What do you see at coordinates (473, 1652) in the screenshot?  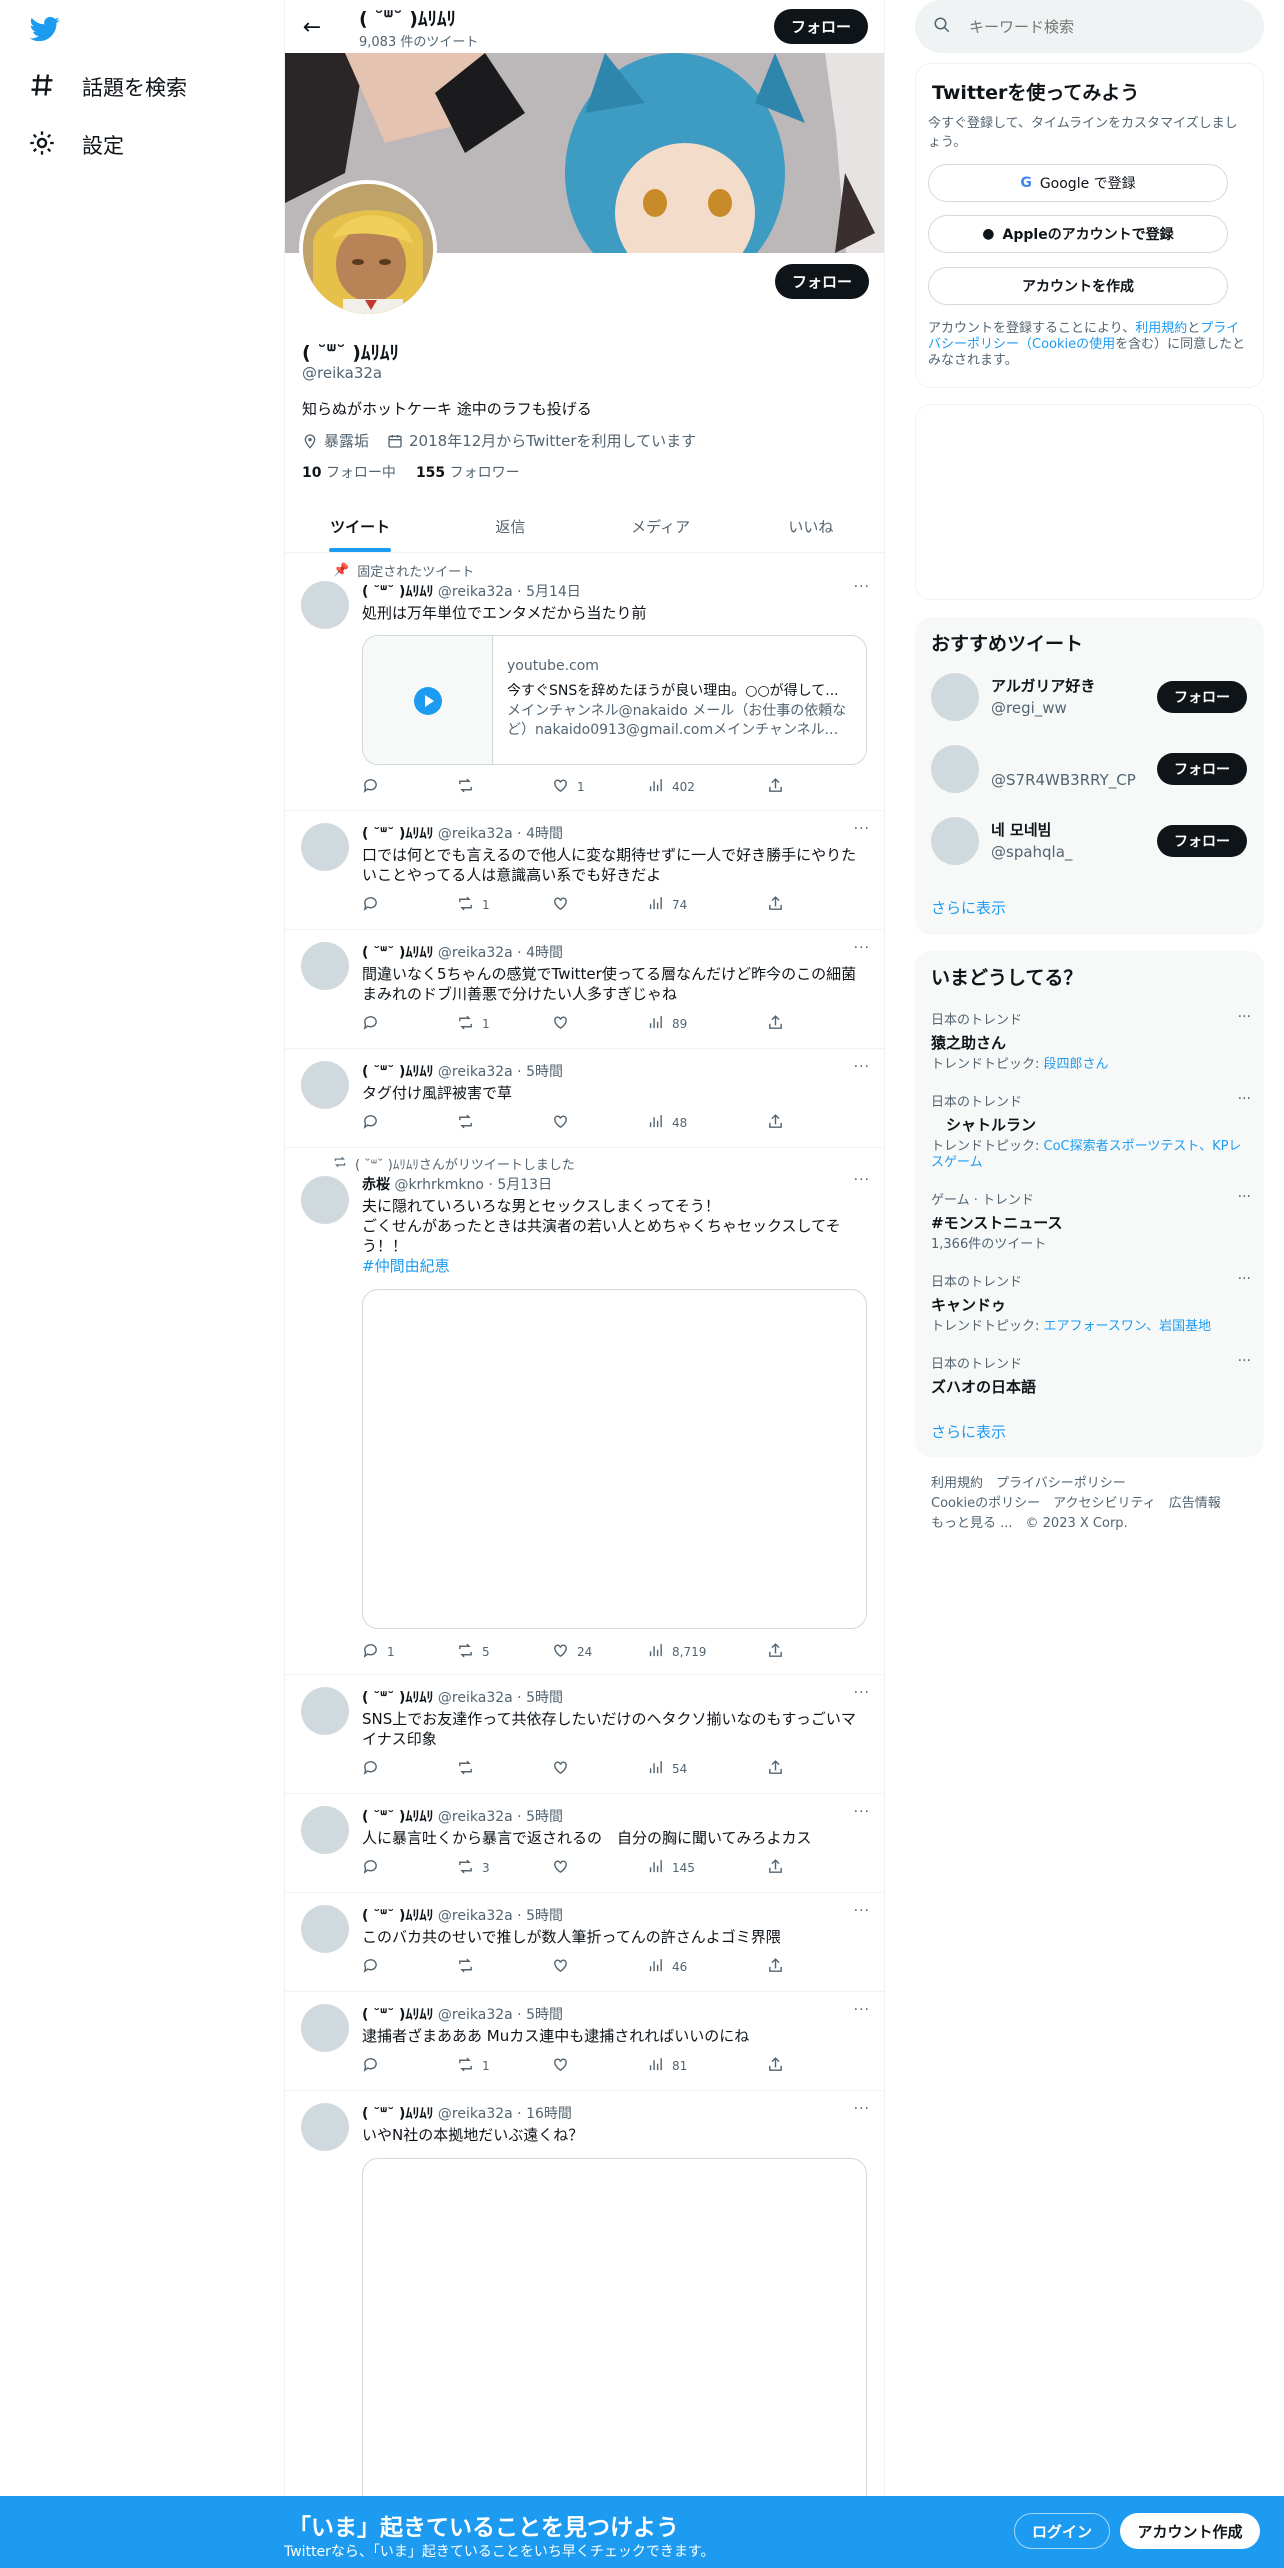 I see `rt-action: 5` at bounding box center [473, 1652].